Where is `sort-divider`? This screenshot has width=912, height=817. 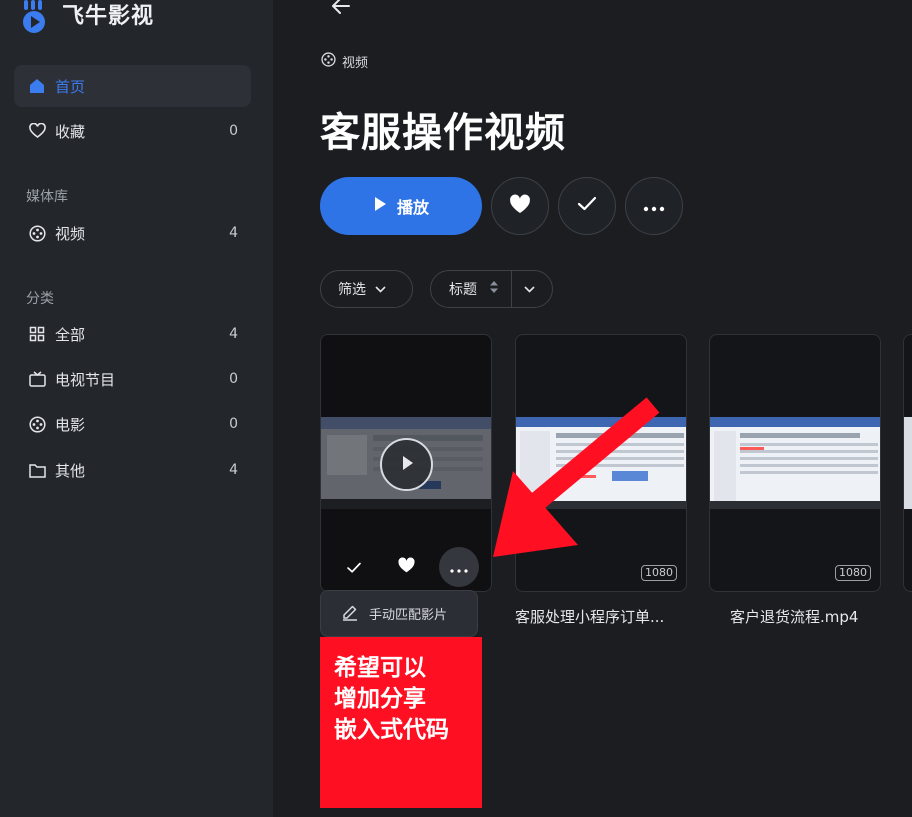 sort-divider is located at coordinates (511, 289).